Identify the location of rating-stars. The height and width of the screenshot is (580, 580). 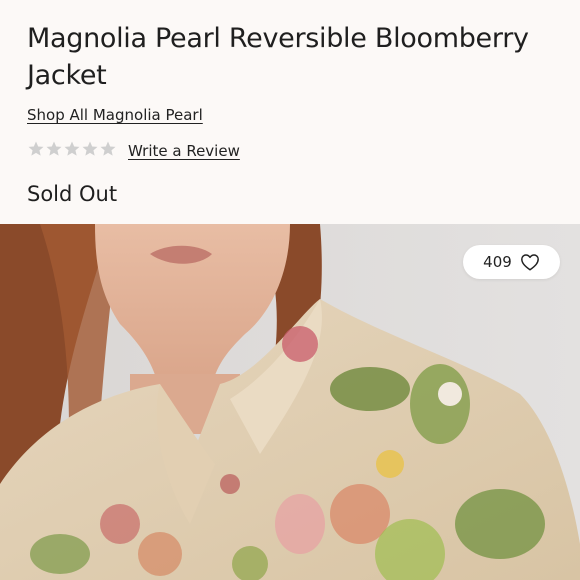
(72, 149).